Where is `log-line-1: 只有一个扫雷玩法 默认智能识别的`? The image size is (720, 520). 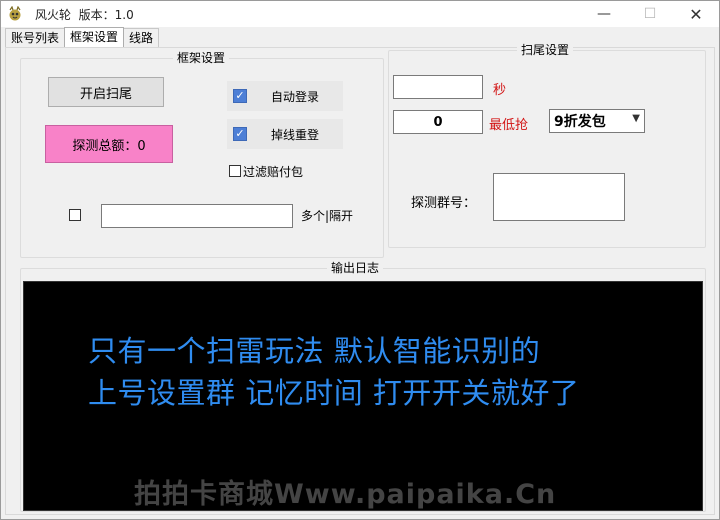 log-line-1: 只有一个扫雷玩法 默认智能识别的 is located at coordinates (314, 351).